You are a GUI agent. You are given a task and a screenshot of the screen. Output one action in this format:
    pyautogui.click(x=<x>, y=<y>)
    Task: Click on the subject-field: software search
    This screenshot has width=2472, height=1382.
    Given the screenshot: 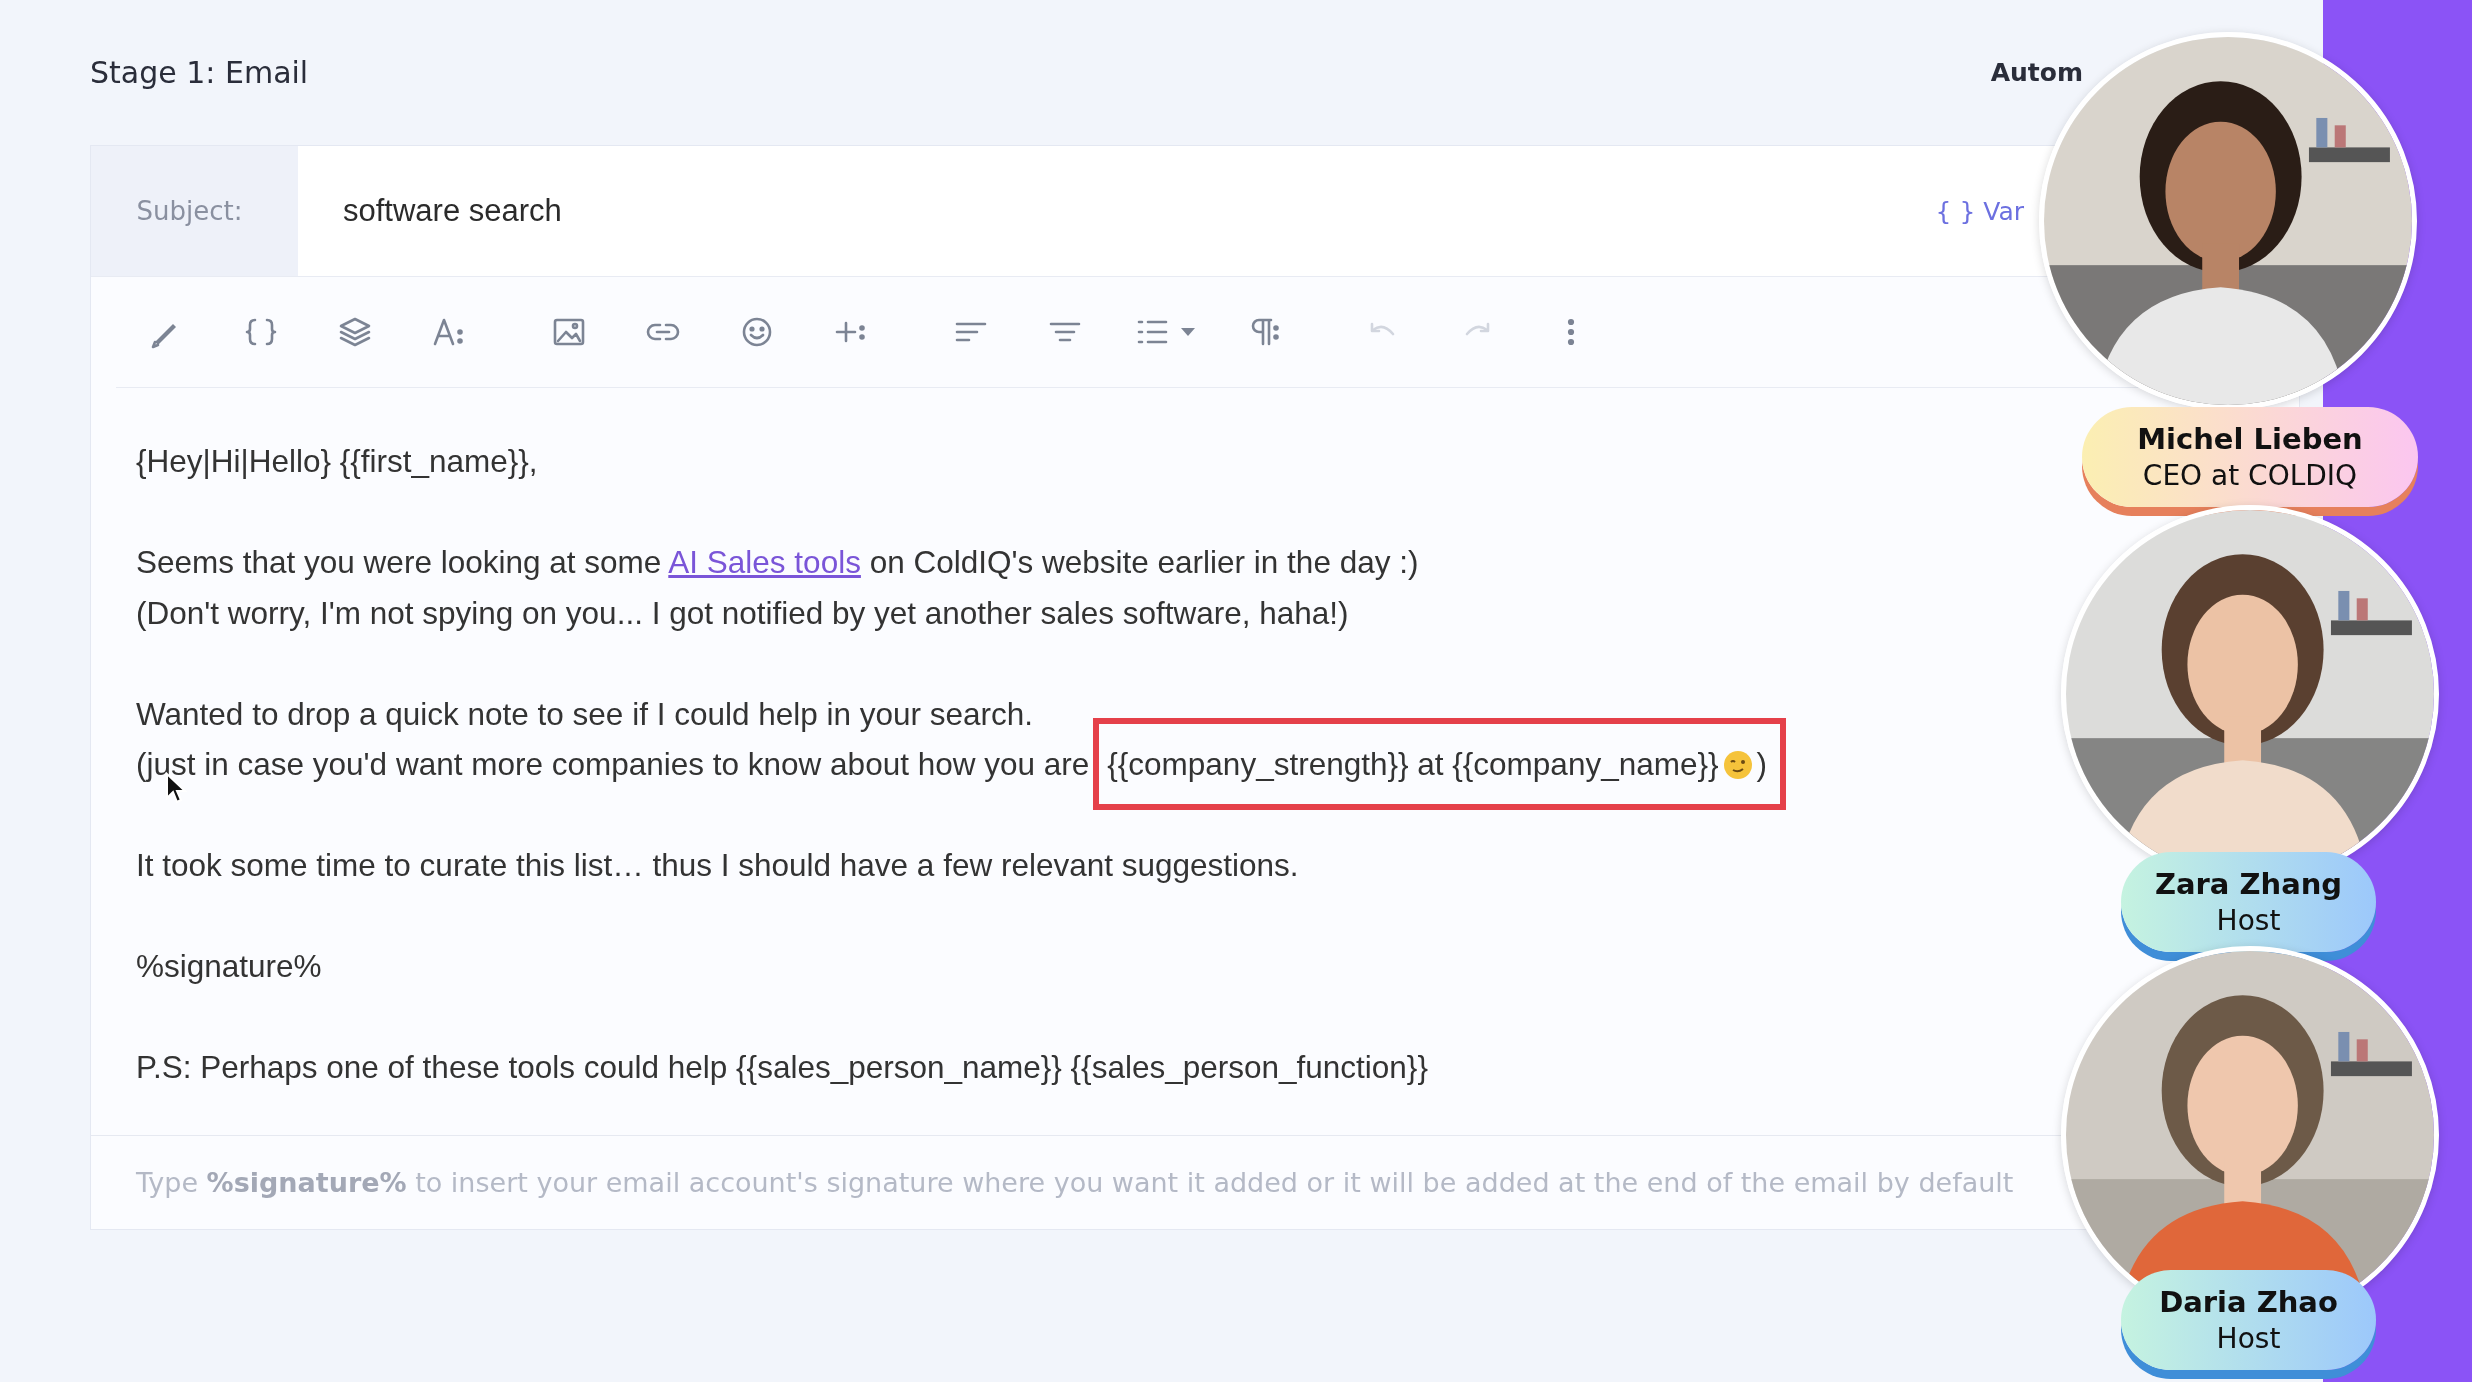 What is the action you would take?
    pyautogui.click(x=452, y=211)
    